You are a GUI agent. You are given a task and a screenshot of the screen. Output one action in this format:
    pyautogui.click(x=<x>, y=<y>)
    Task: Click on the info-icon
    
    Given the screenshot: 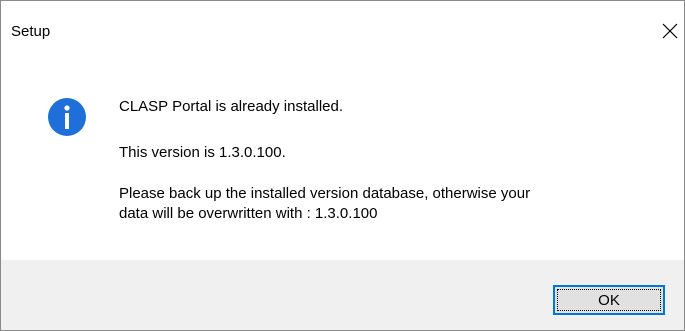 What is the action you would take?
    pyautogui.click(x=67, y=117)
    